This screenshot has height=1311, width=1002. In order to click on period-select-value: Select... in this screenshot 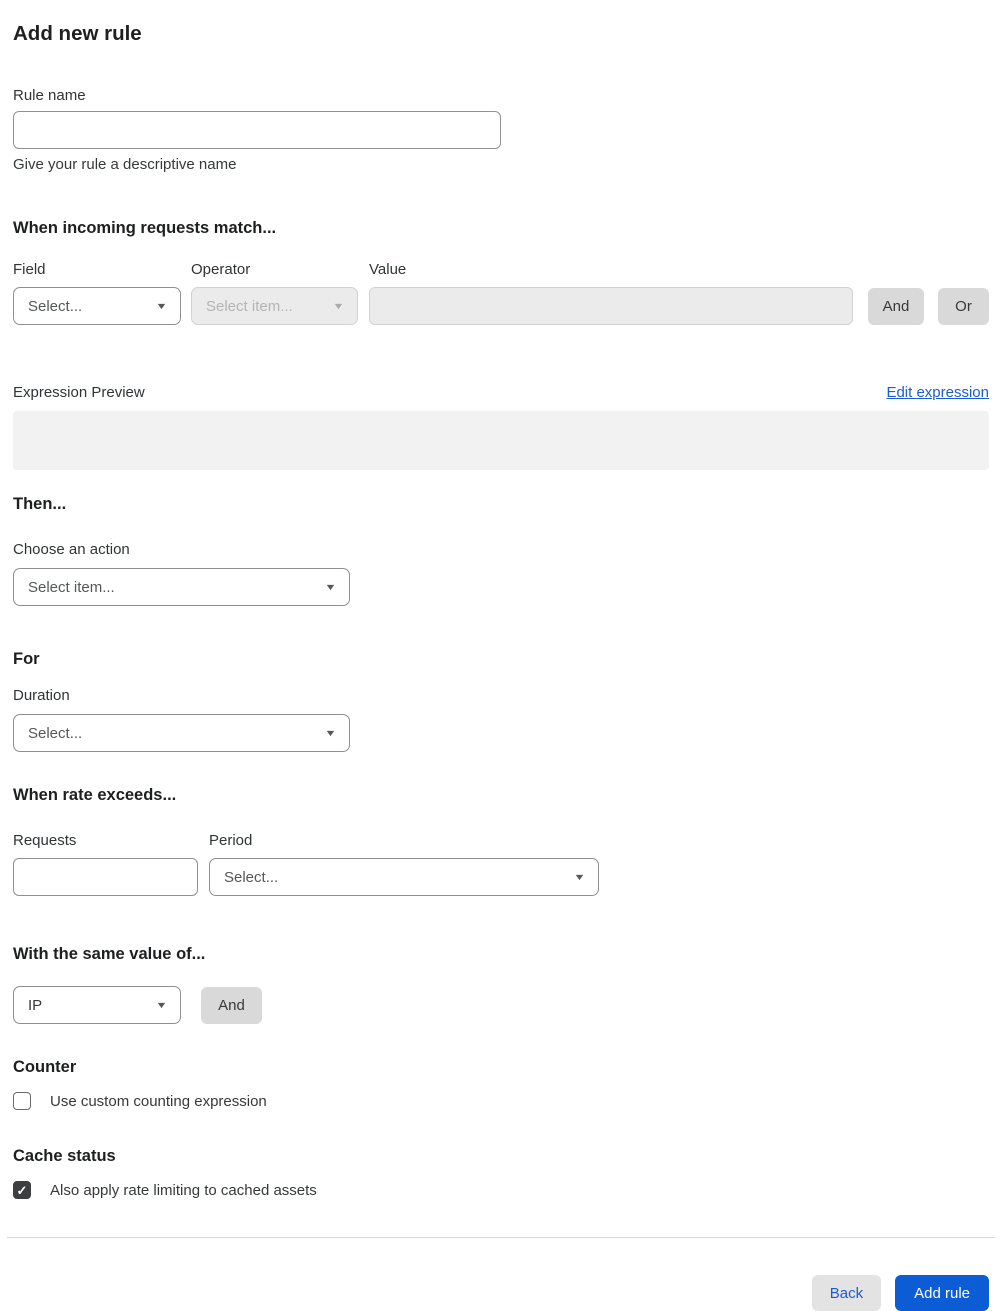, I will do `click(251, 877)`.